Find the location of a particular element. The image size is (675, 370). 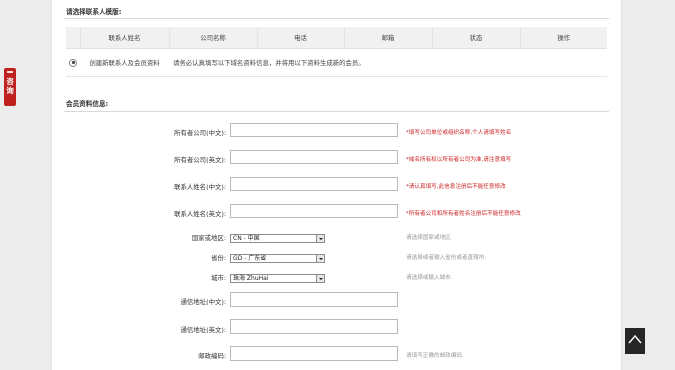

consult-label: 咨询 is located at coordinates (10, 86).